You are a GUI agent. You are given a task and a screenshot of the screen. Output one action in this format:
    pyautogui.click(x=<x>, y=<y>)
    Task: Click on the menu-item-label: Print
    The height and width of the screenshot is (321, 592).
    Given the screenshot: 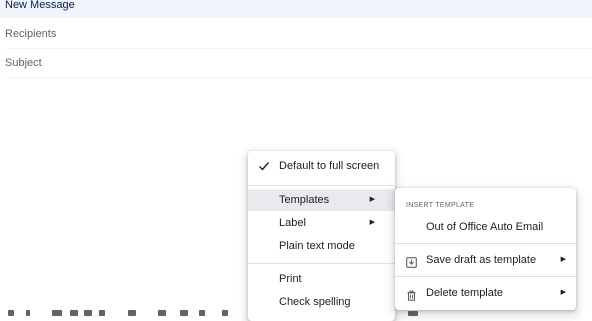 What is the action you would take?
    pyautogui.click(x=290, y=279)
    